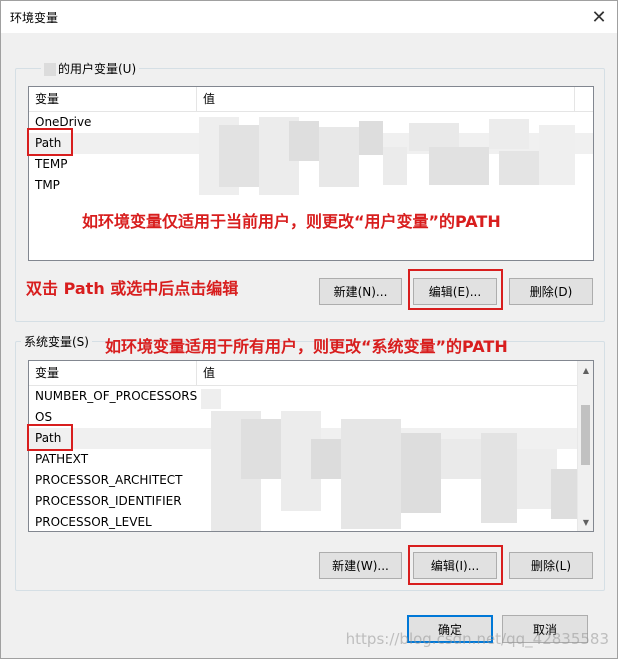  I want to click on watermark: https://blog.csdn.net/qq_42835583, so click(477, 639).